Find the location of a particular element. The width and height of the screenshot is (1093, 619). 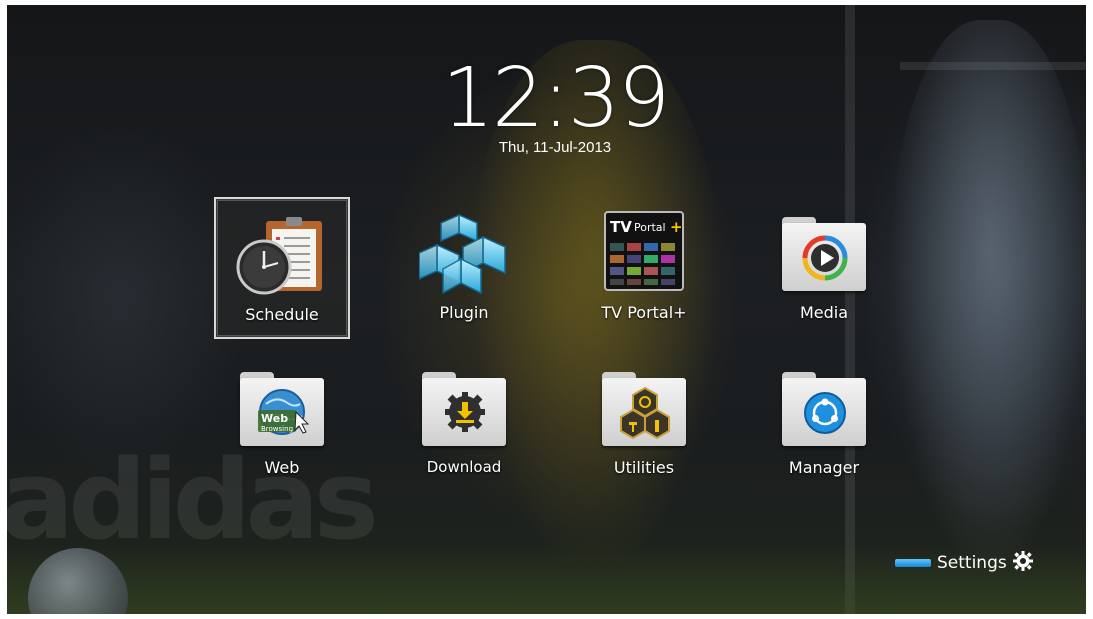

screen-border-bottom is located at coordinates (546, 616).